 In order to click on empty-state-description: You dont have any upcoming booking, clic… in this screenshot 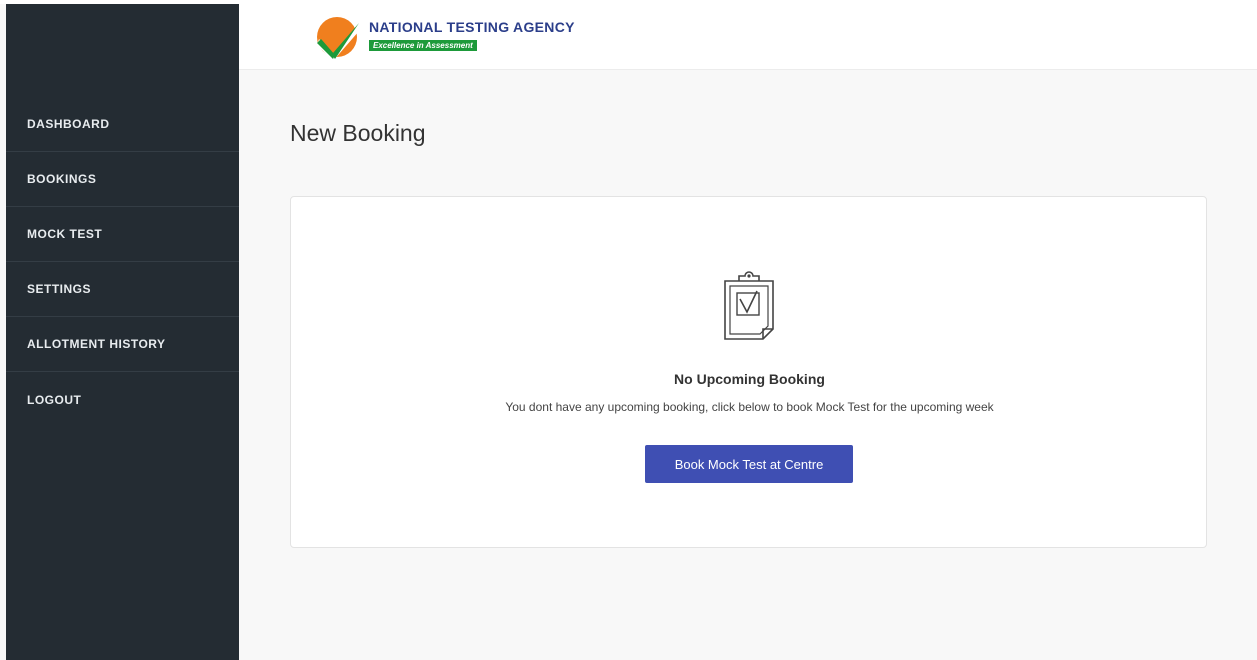, I will do `click(749, 407)`.